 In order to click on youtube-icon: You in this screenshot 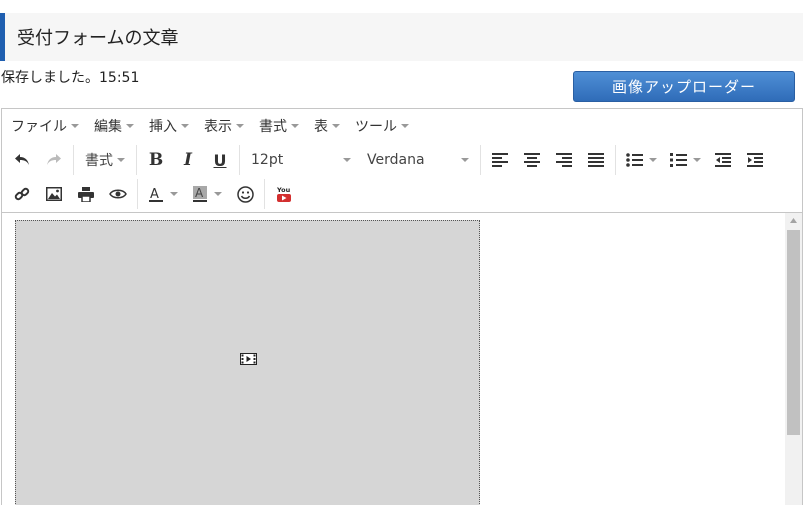, I will do `click(283, 194)`.